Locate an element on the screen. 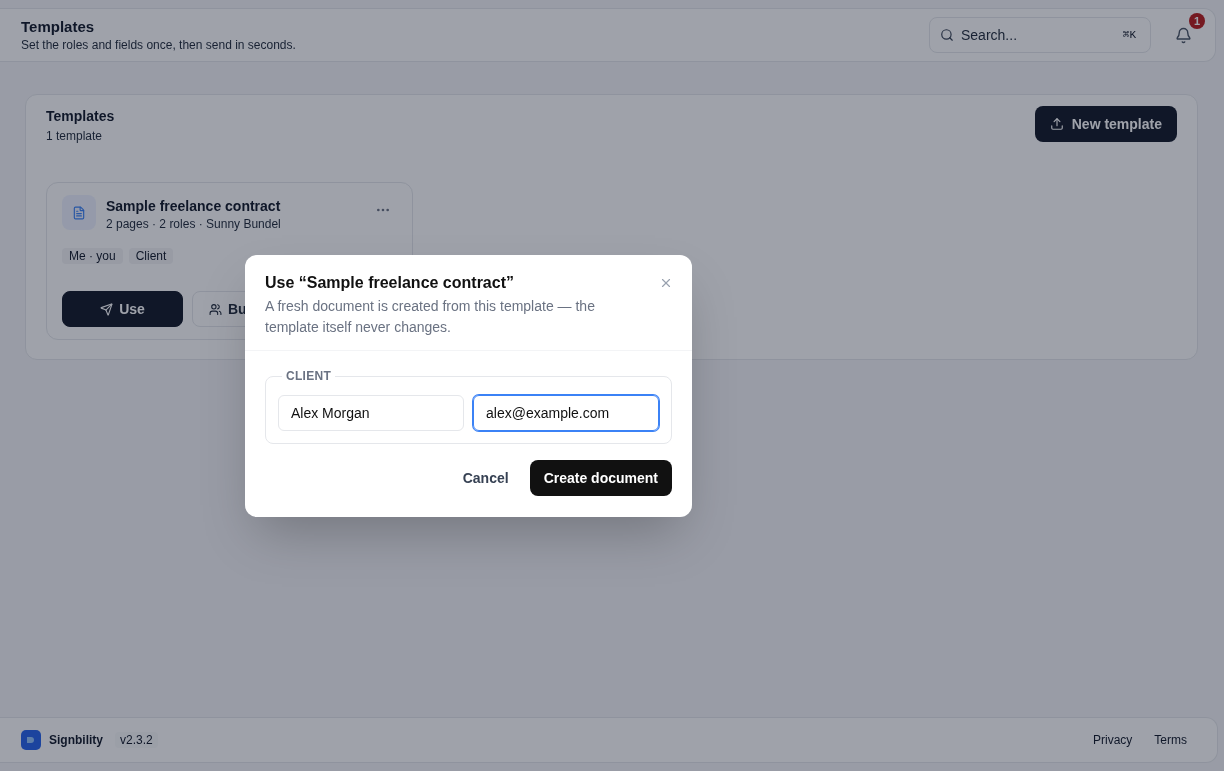 Image resolution: width=1224 pixels, height=771 pixels. notification-badge: 1 is located at coordinates (1197, 21).